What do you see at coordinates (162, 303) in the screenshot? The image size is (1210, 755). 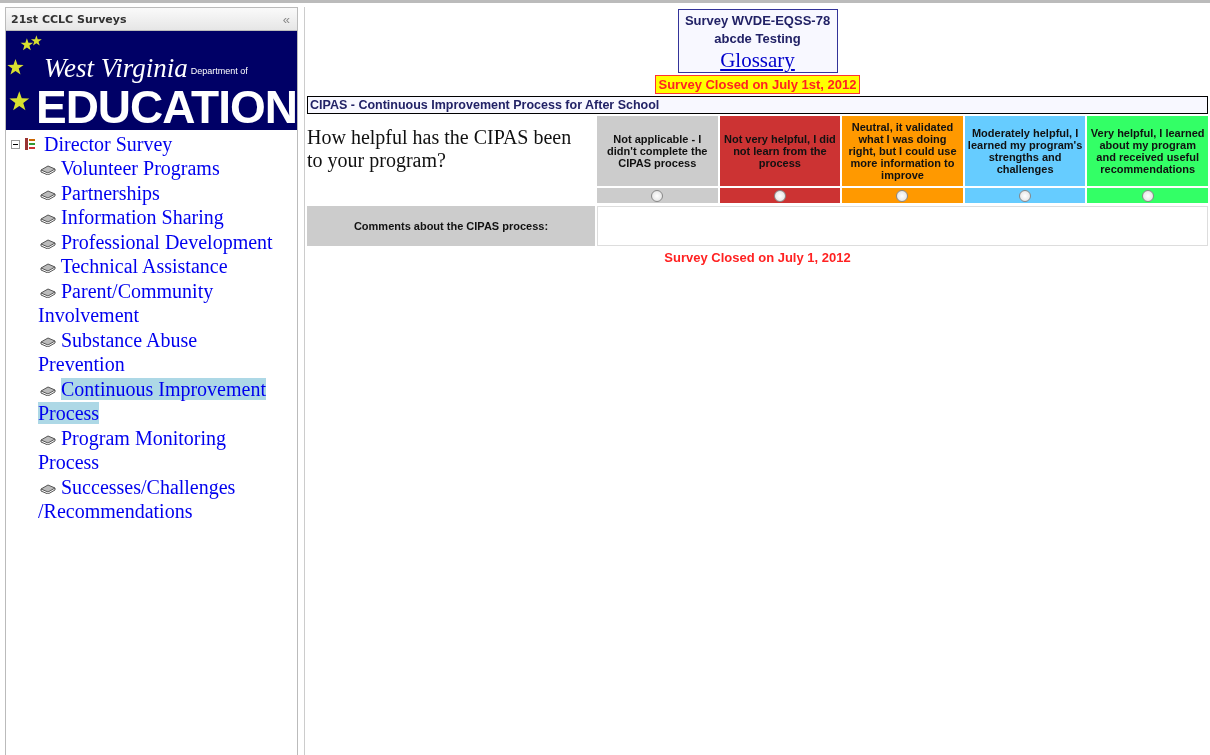 I see `tree-item-link: Parent/Community Involvement` at bounding box center [162, 303].